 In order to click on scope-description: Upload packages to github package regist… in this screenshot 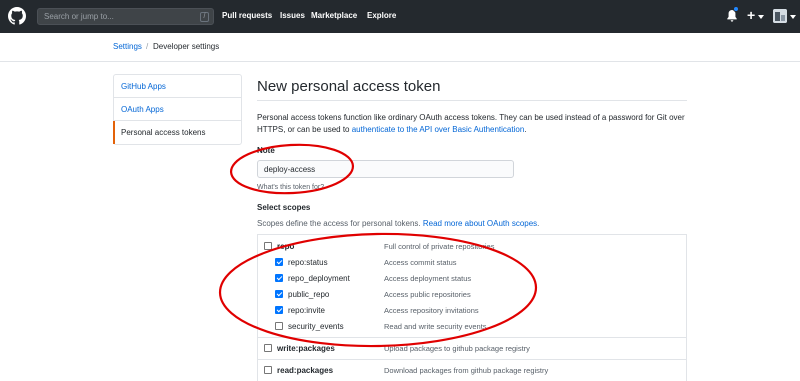, I will do `click(457, 348)`.